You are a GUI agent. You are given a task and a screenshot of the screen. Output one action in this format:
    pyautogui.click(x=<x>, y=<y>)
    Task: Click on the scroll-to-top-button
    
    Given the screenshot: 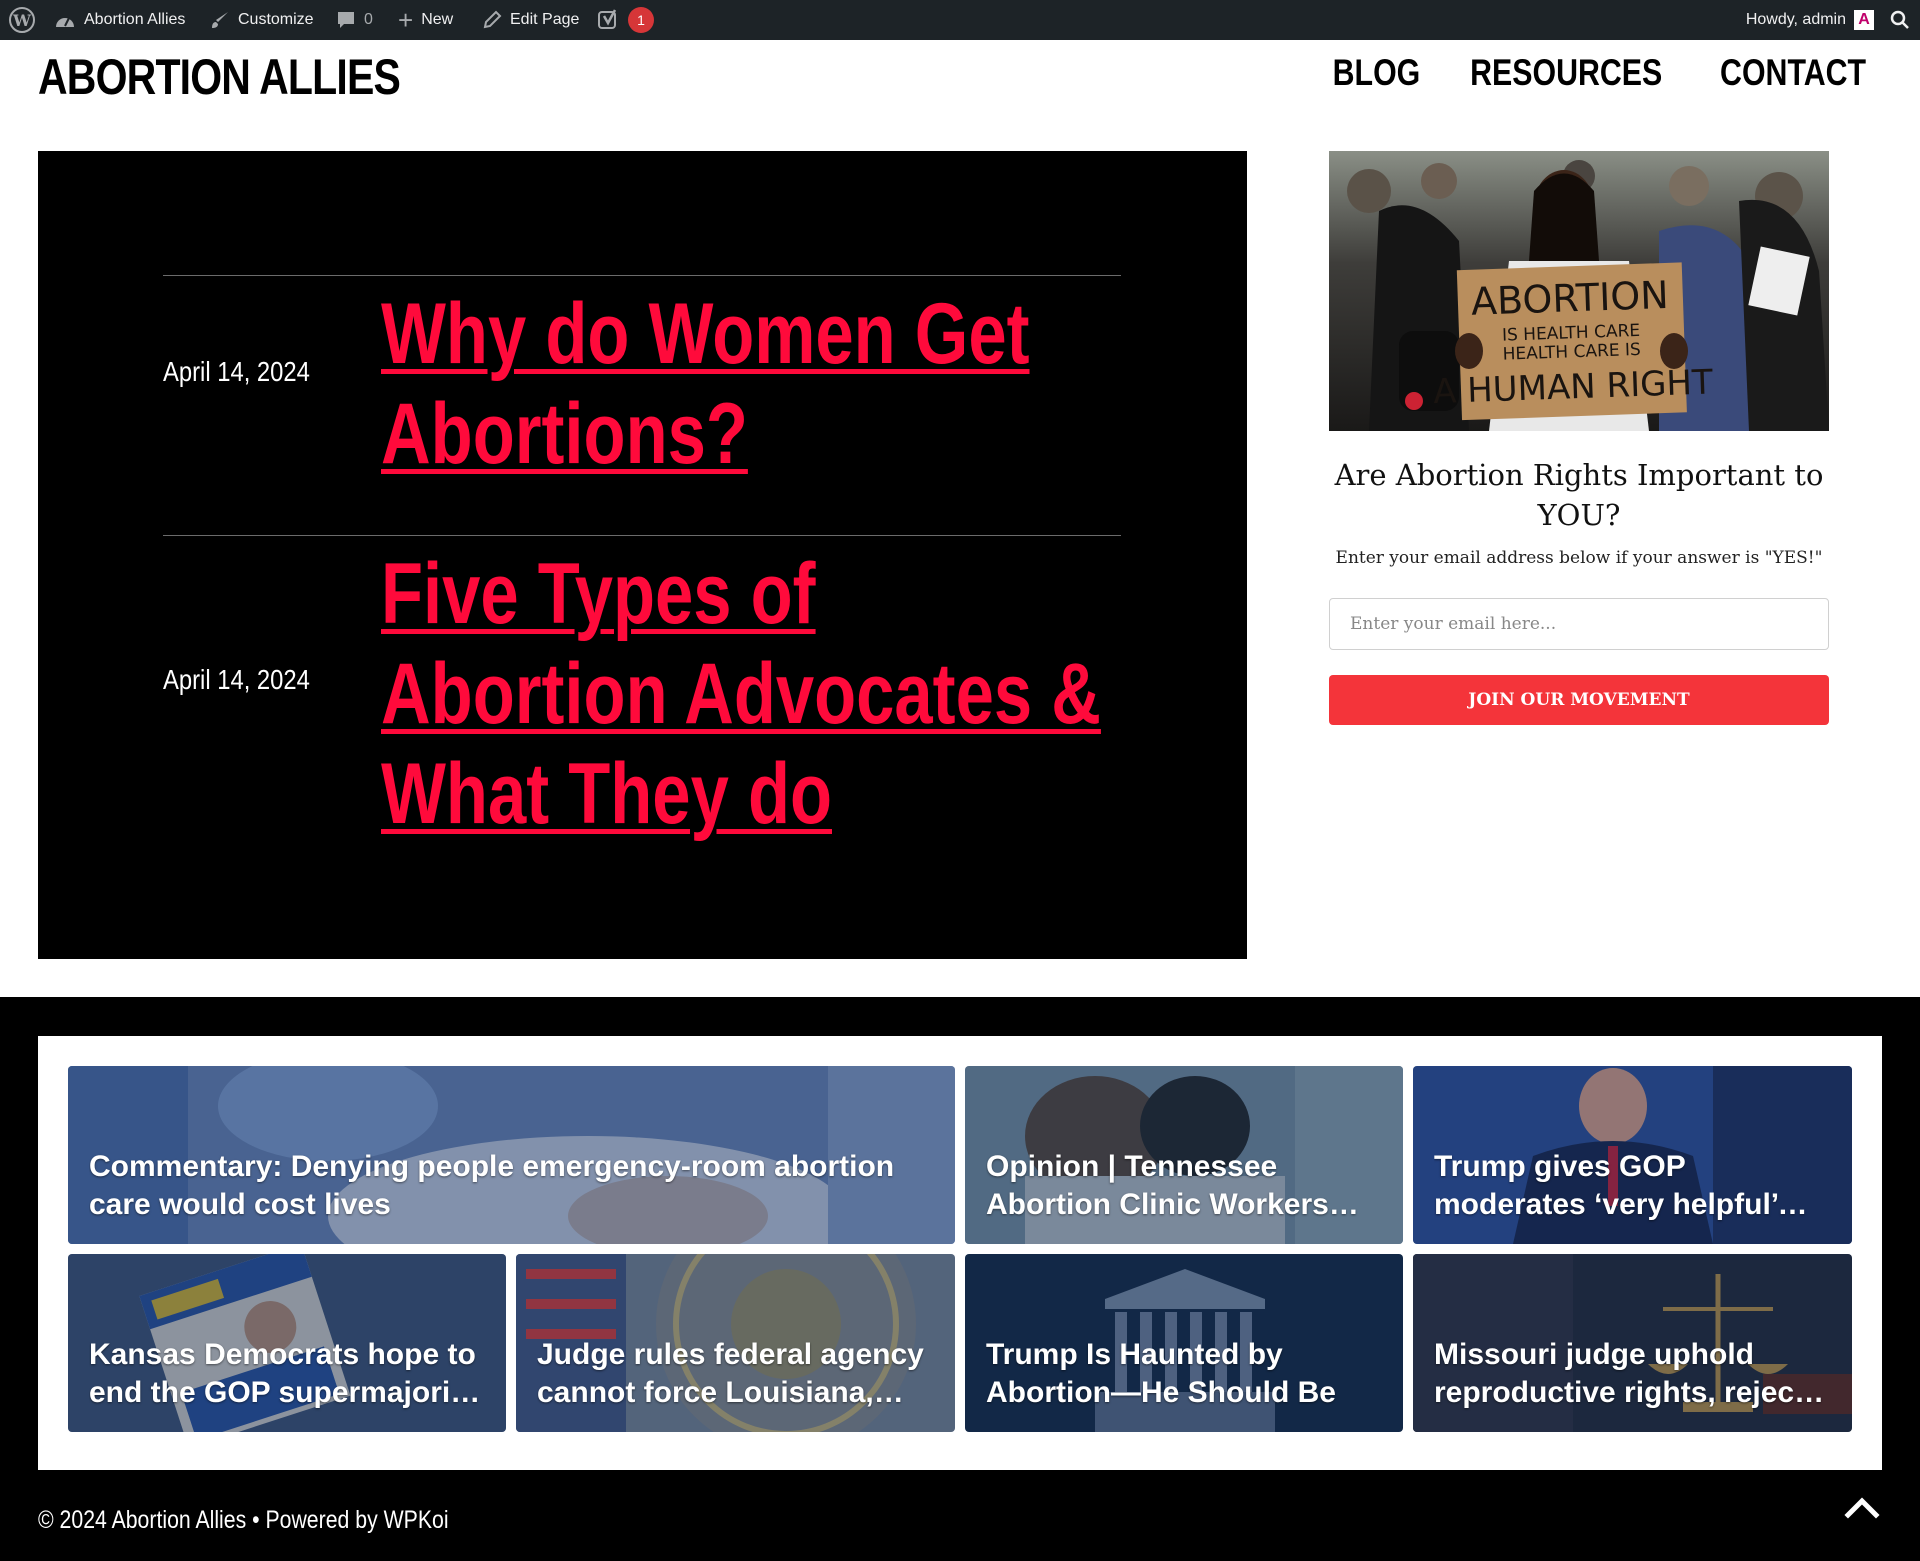 What is the action you would take?
    pyautogui.click(x=1862, y=1507)
    